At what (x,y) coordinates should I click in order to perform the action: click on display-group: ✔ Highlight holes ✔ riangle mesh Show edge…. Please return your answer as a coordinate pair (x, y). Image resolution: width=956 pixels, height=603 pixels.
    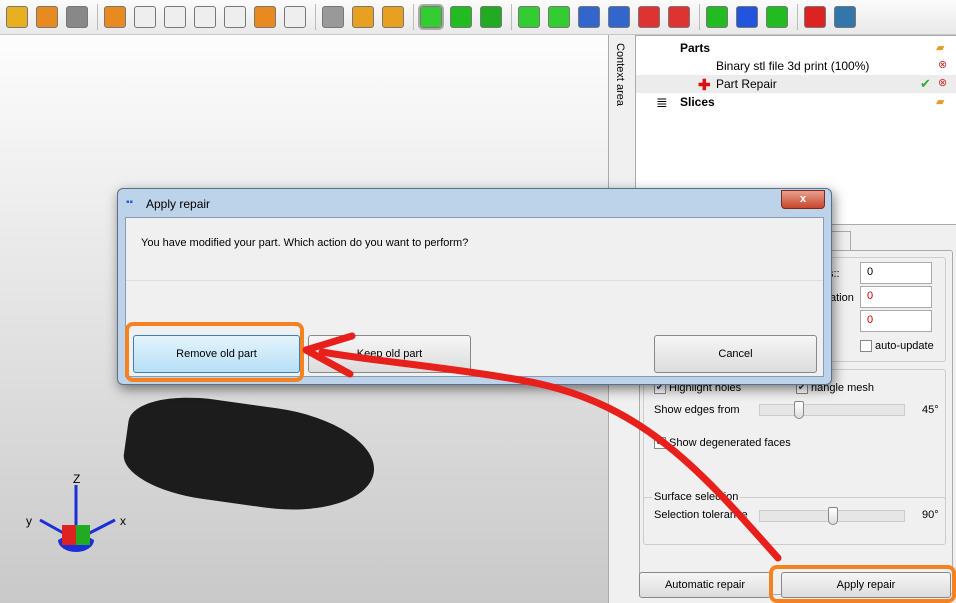
    Looking at the image, I should click on (794, 439).